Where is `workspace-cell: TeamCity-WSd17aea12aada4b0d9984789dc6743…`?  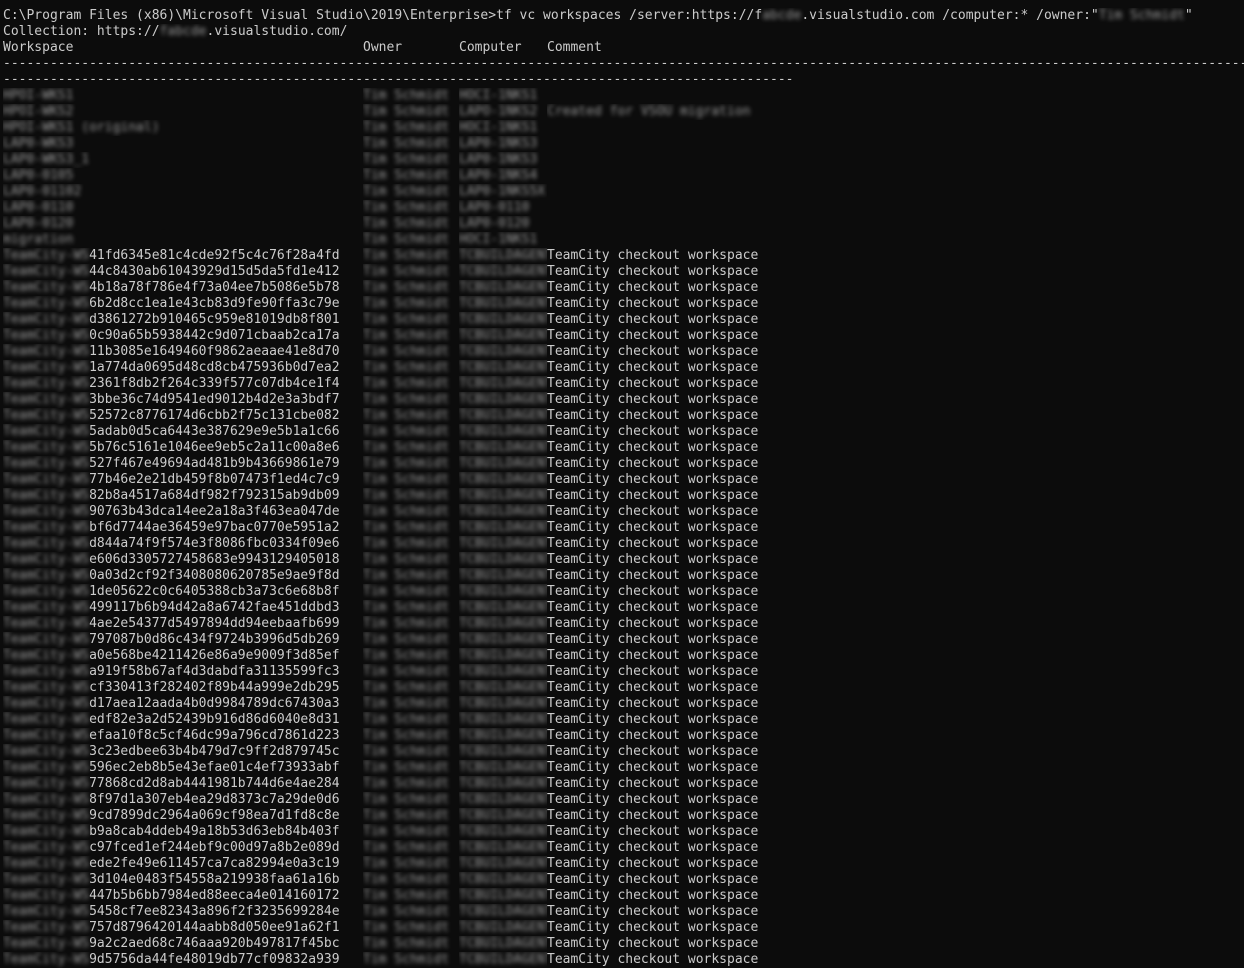 workspace-cell: TeamCity-WSd17aea12aada4b0d9984789dc6743… is located at coordinates (183, 704).